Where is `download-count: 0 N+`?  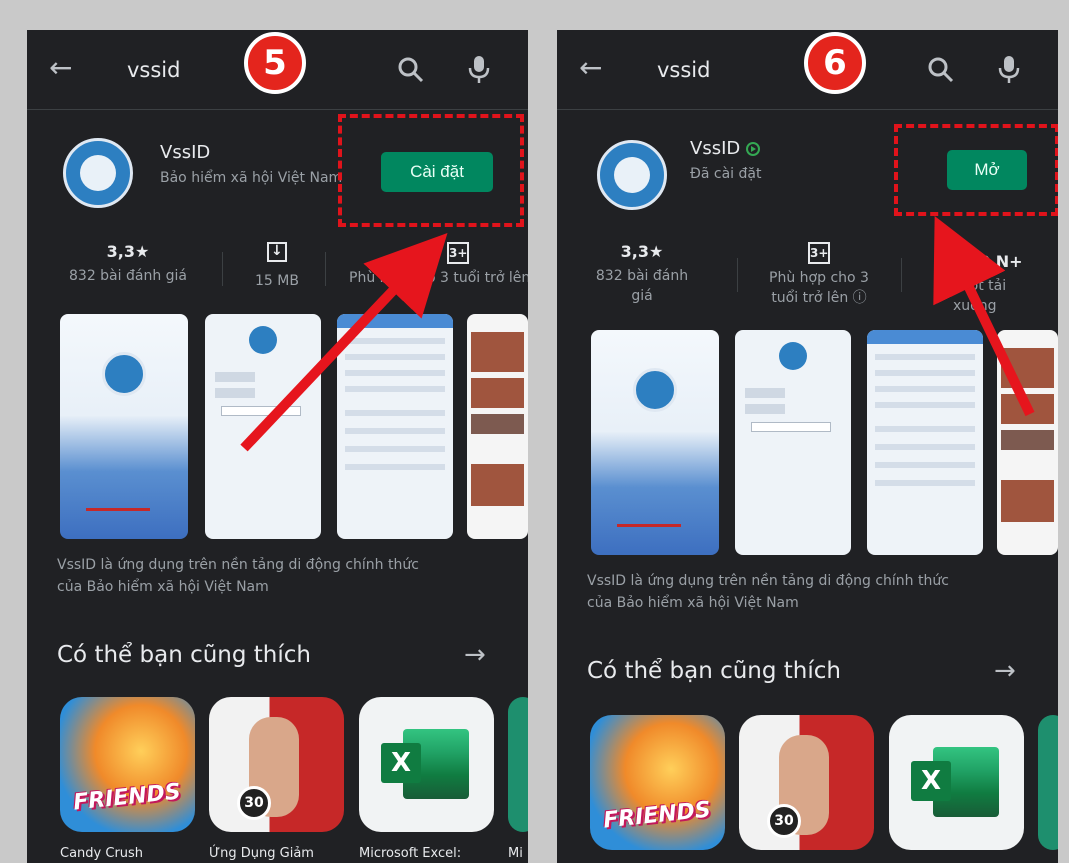
download-count: 0 N+ is located at coordinates (1001, 261).